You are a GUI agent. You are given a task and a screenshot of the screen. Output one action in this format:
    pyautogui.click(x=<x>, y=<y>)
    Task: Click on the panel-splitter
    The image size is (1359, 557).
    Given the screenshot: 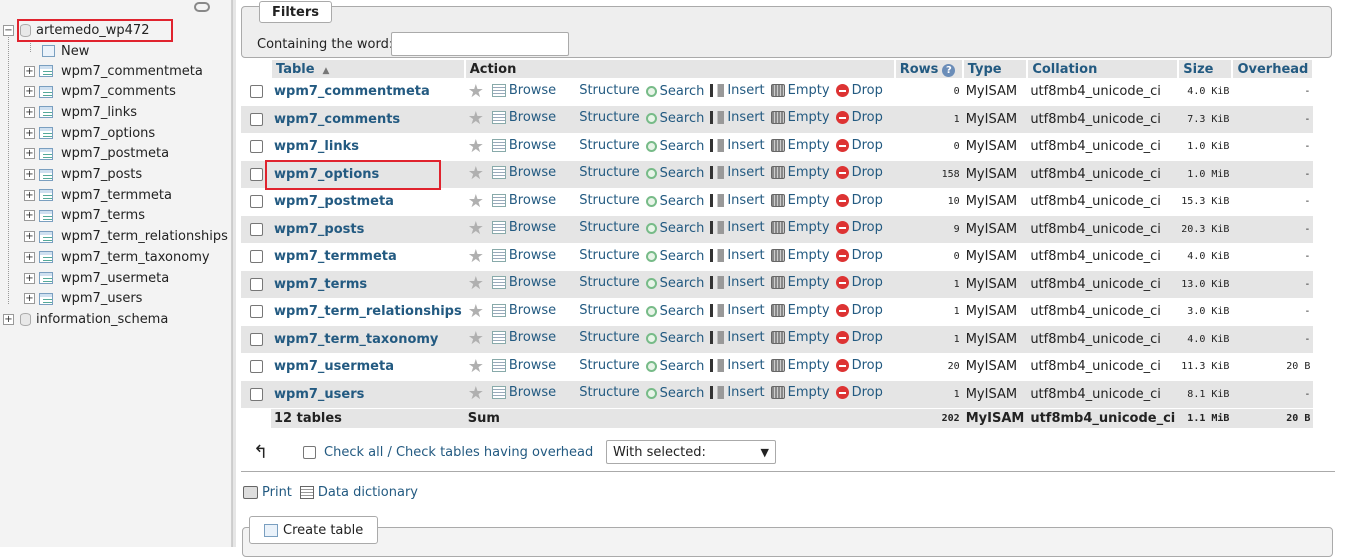 What is the action you would take?
    pyautogui.click(x=234, y=273)
    